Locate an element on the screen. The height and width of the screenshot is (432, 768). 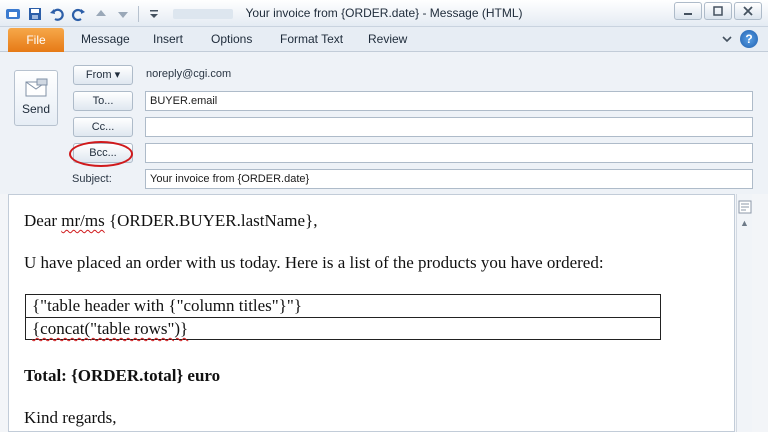
send-envelope-icon is located at coordinates (36, 87).